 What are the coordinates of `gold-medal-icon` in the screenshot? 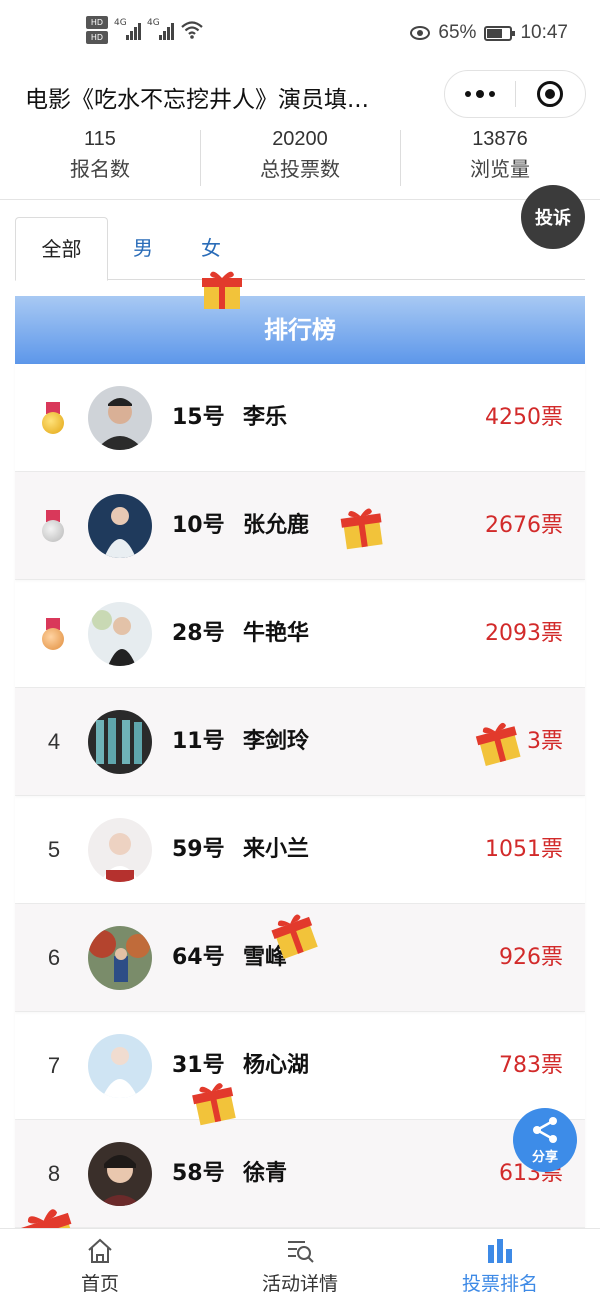 It's located at (53, 419).